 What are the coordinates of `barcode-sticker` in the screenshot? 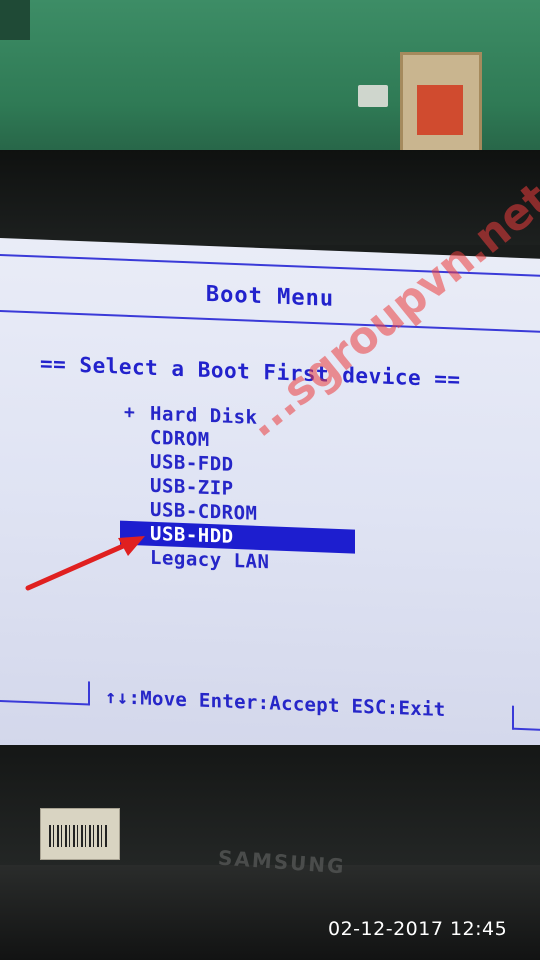 It's located at (80, 834).